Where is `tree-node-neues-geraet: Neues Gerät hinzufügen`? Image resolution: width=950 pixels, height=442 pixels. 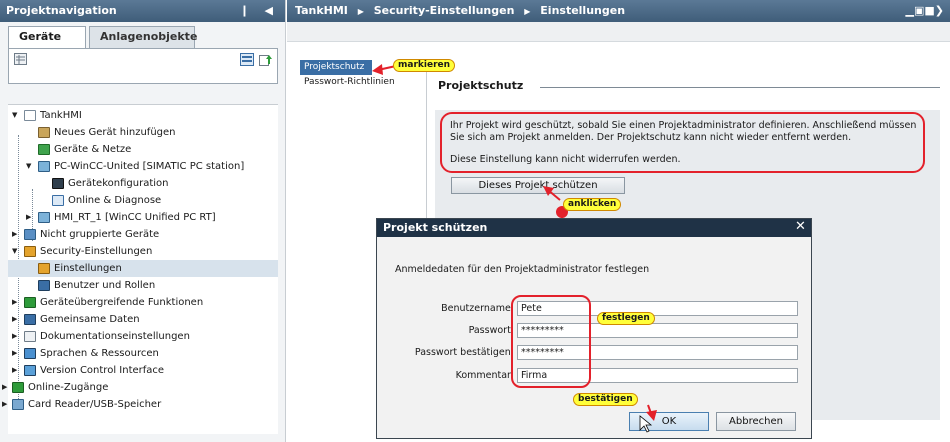
tree-node-neues-geraet: Neues Gerät hinzufügen is located at coordinates (143, 132).